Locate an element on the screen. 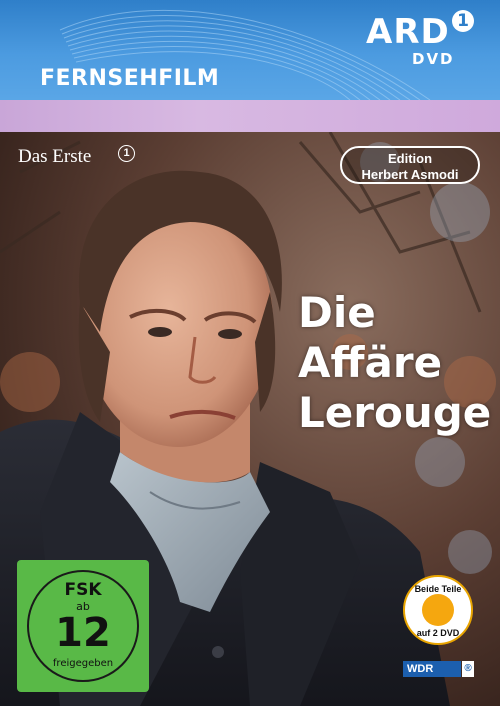  sticker-bottom-text: auf 2 DVD is located at coordinates (438, 633).